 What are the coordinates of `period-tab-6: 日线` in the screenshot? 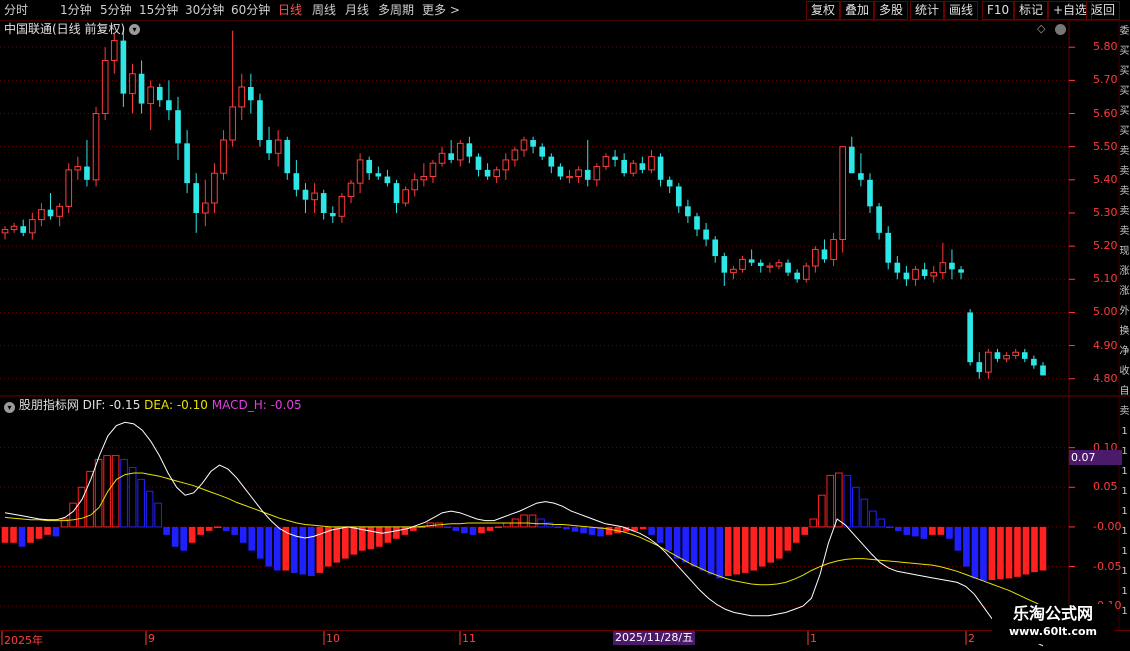 It's located at (290, 10).